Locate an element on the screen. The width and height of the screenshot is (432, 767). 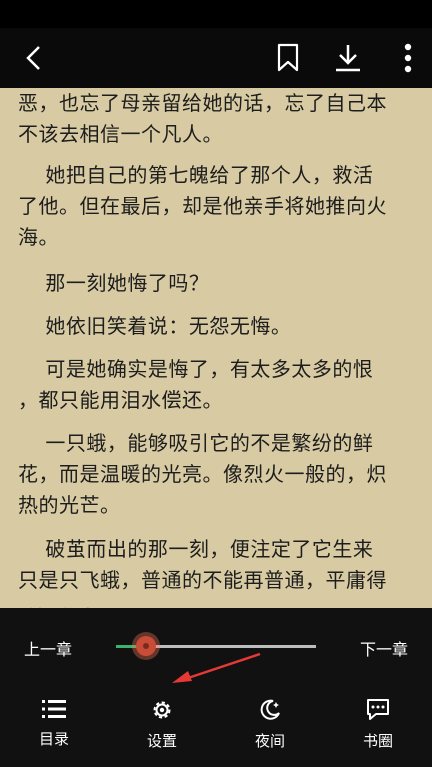
paragraph: 她把自己的第七魄给了那个人，救活 了他。但在最后，却是他亲手将她推向火 海。 is located at coordinates (216, 206).